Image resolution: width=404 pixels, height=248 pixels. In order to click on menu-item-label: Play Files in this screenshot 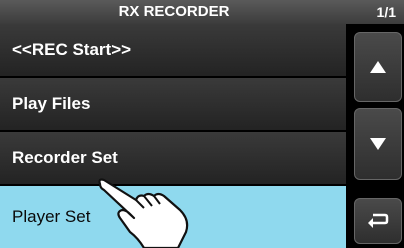, I will do `click(51, 103)`.